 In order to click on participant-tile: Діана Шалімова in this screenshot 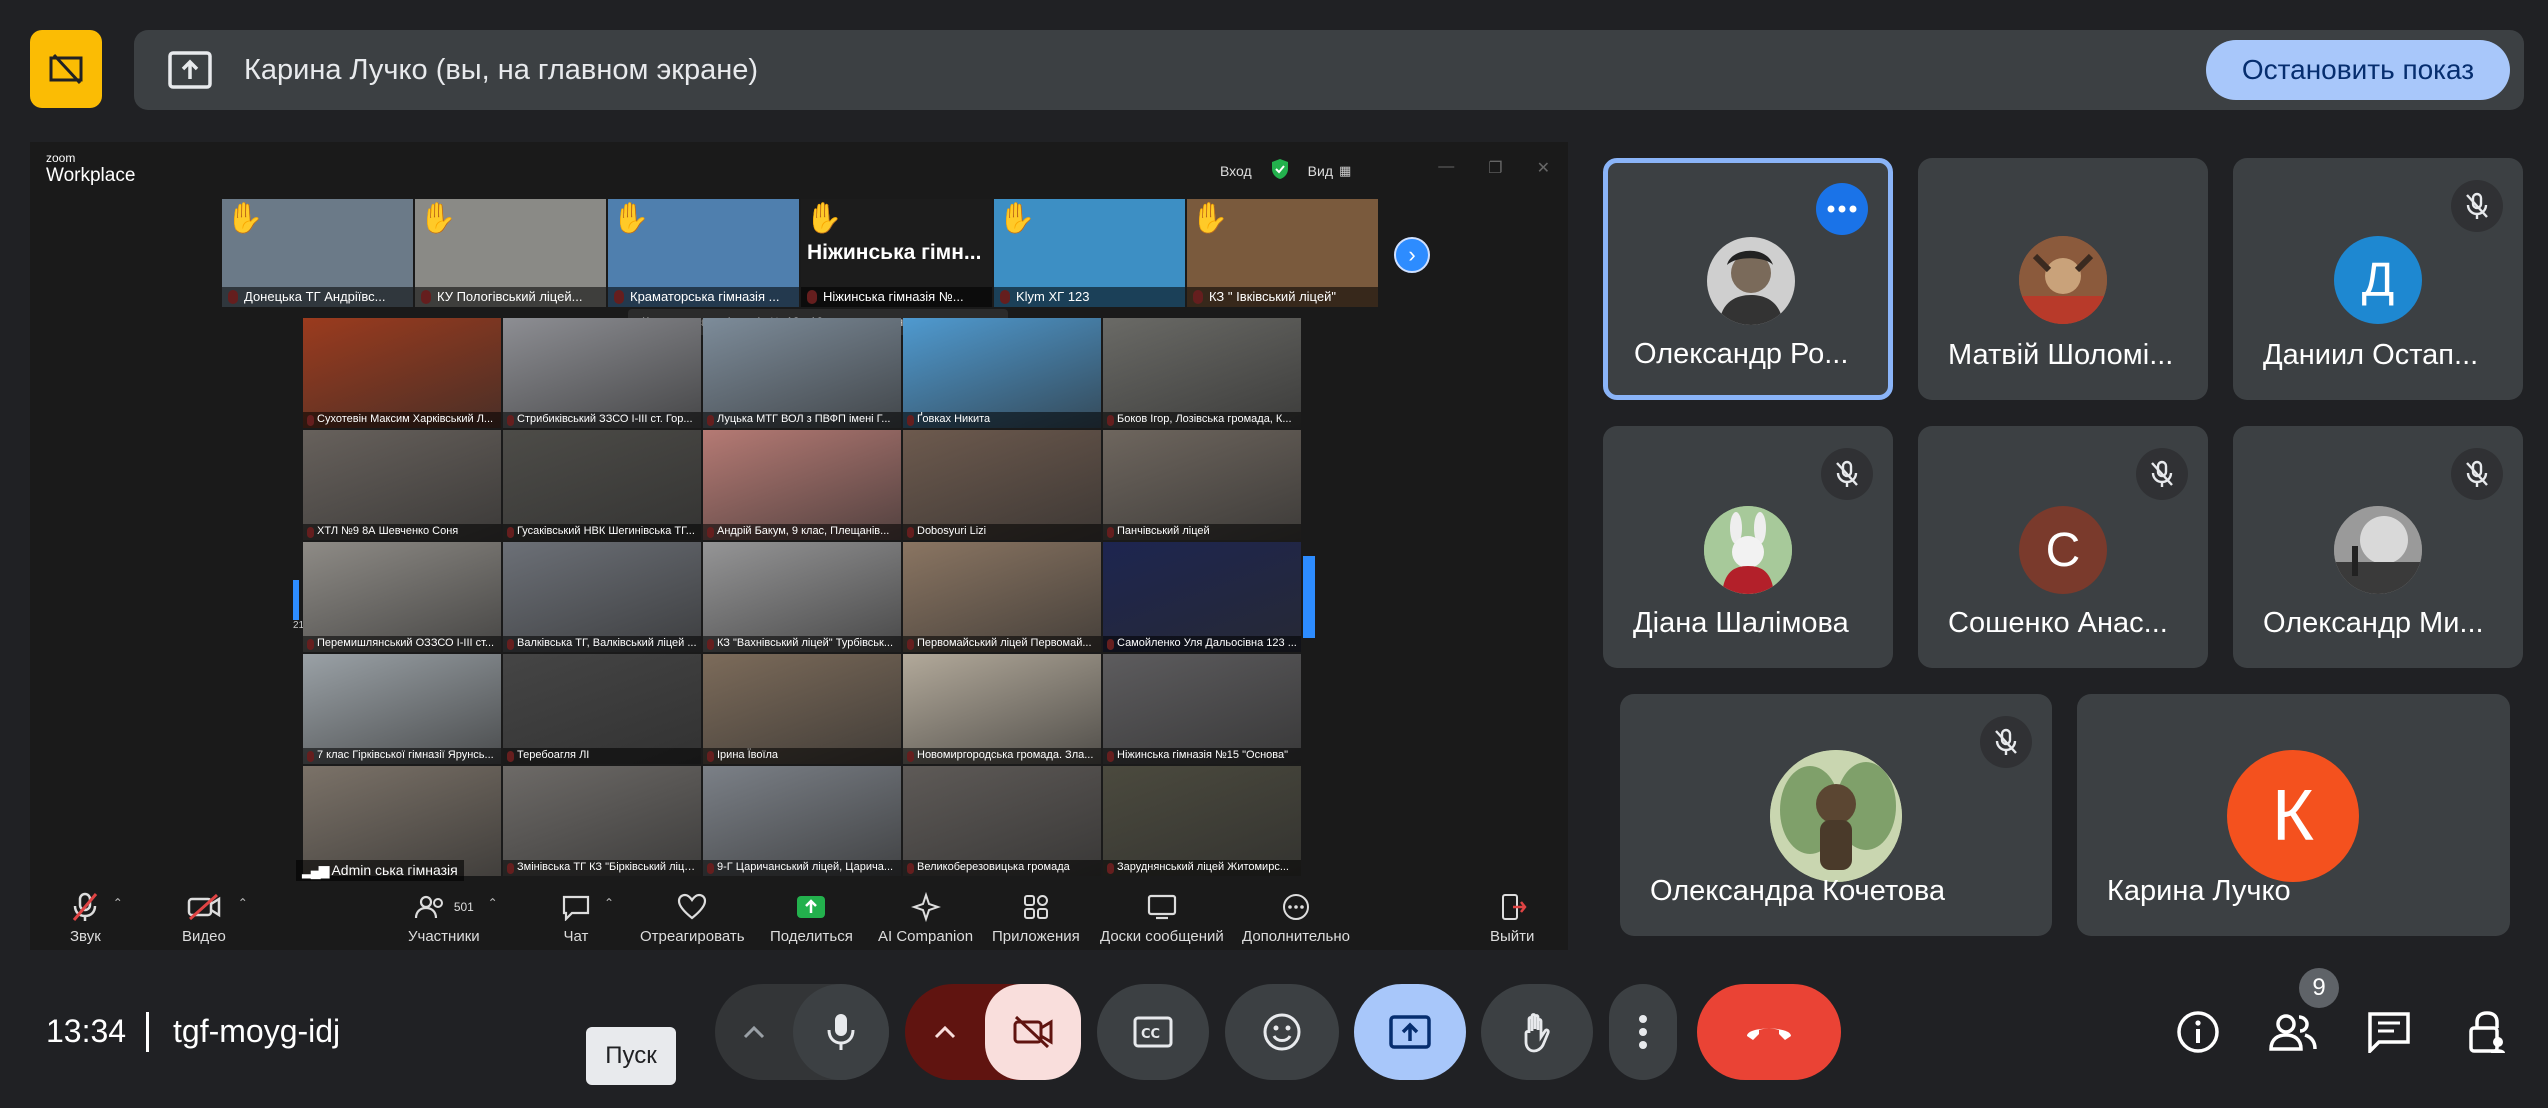, I will do `click(1748, 547)`.